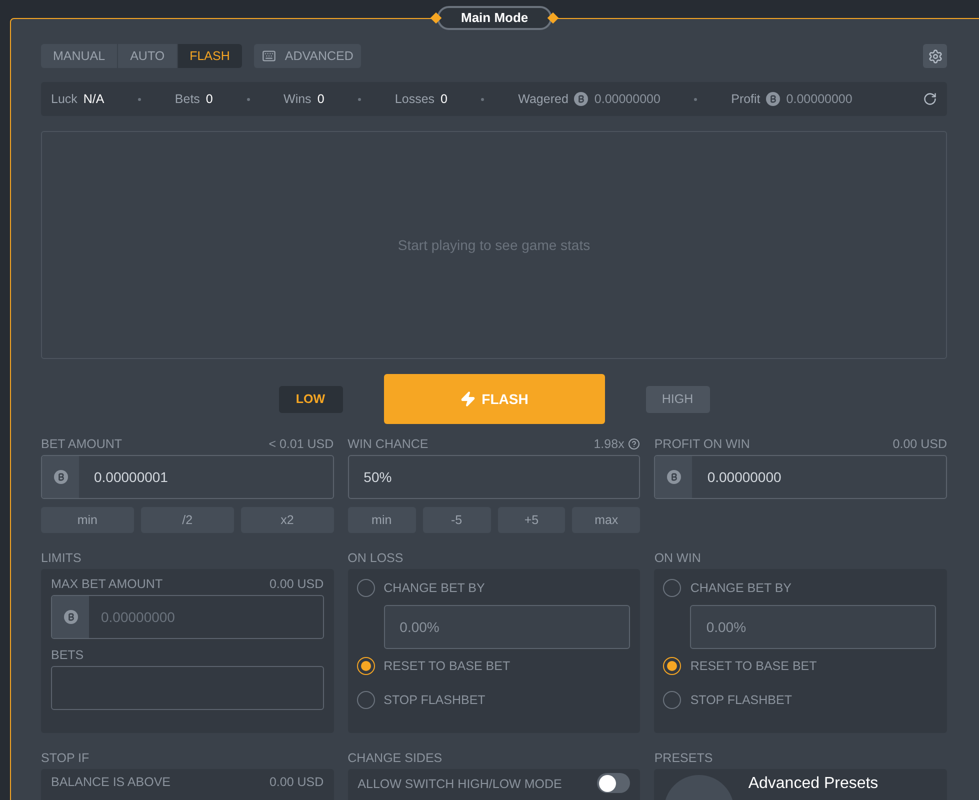 The width and height of the screenshot is (979, 800). What do you see at coordinates (110, 782) in the screenshot?
I see `section-label: BALANCE IS ABOVE` at bounding box center [110, 782].